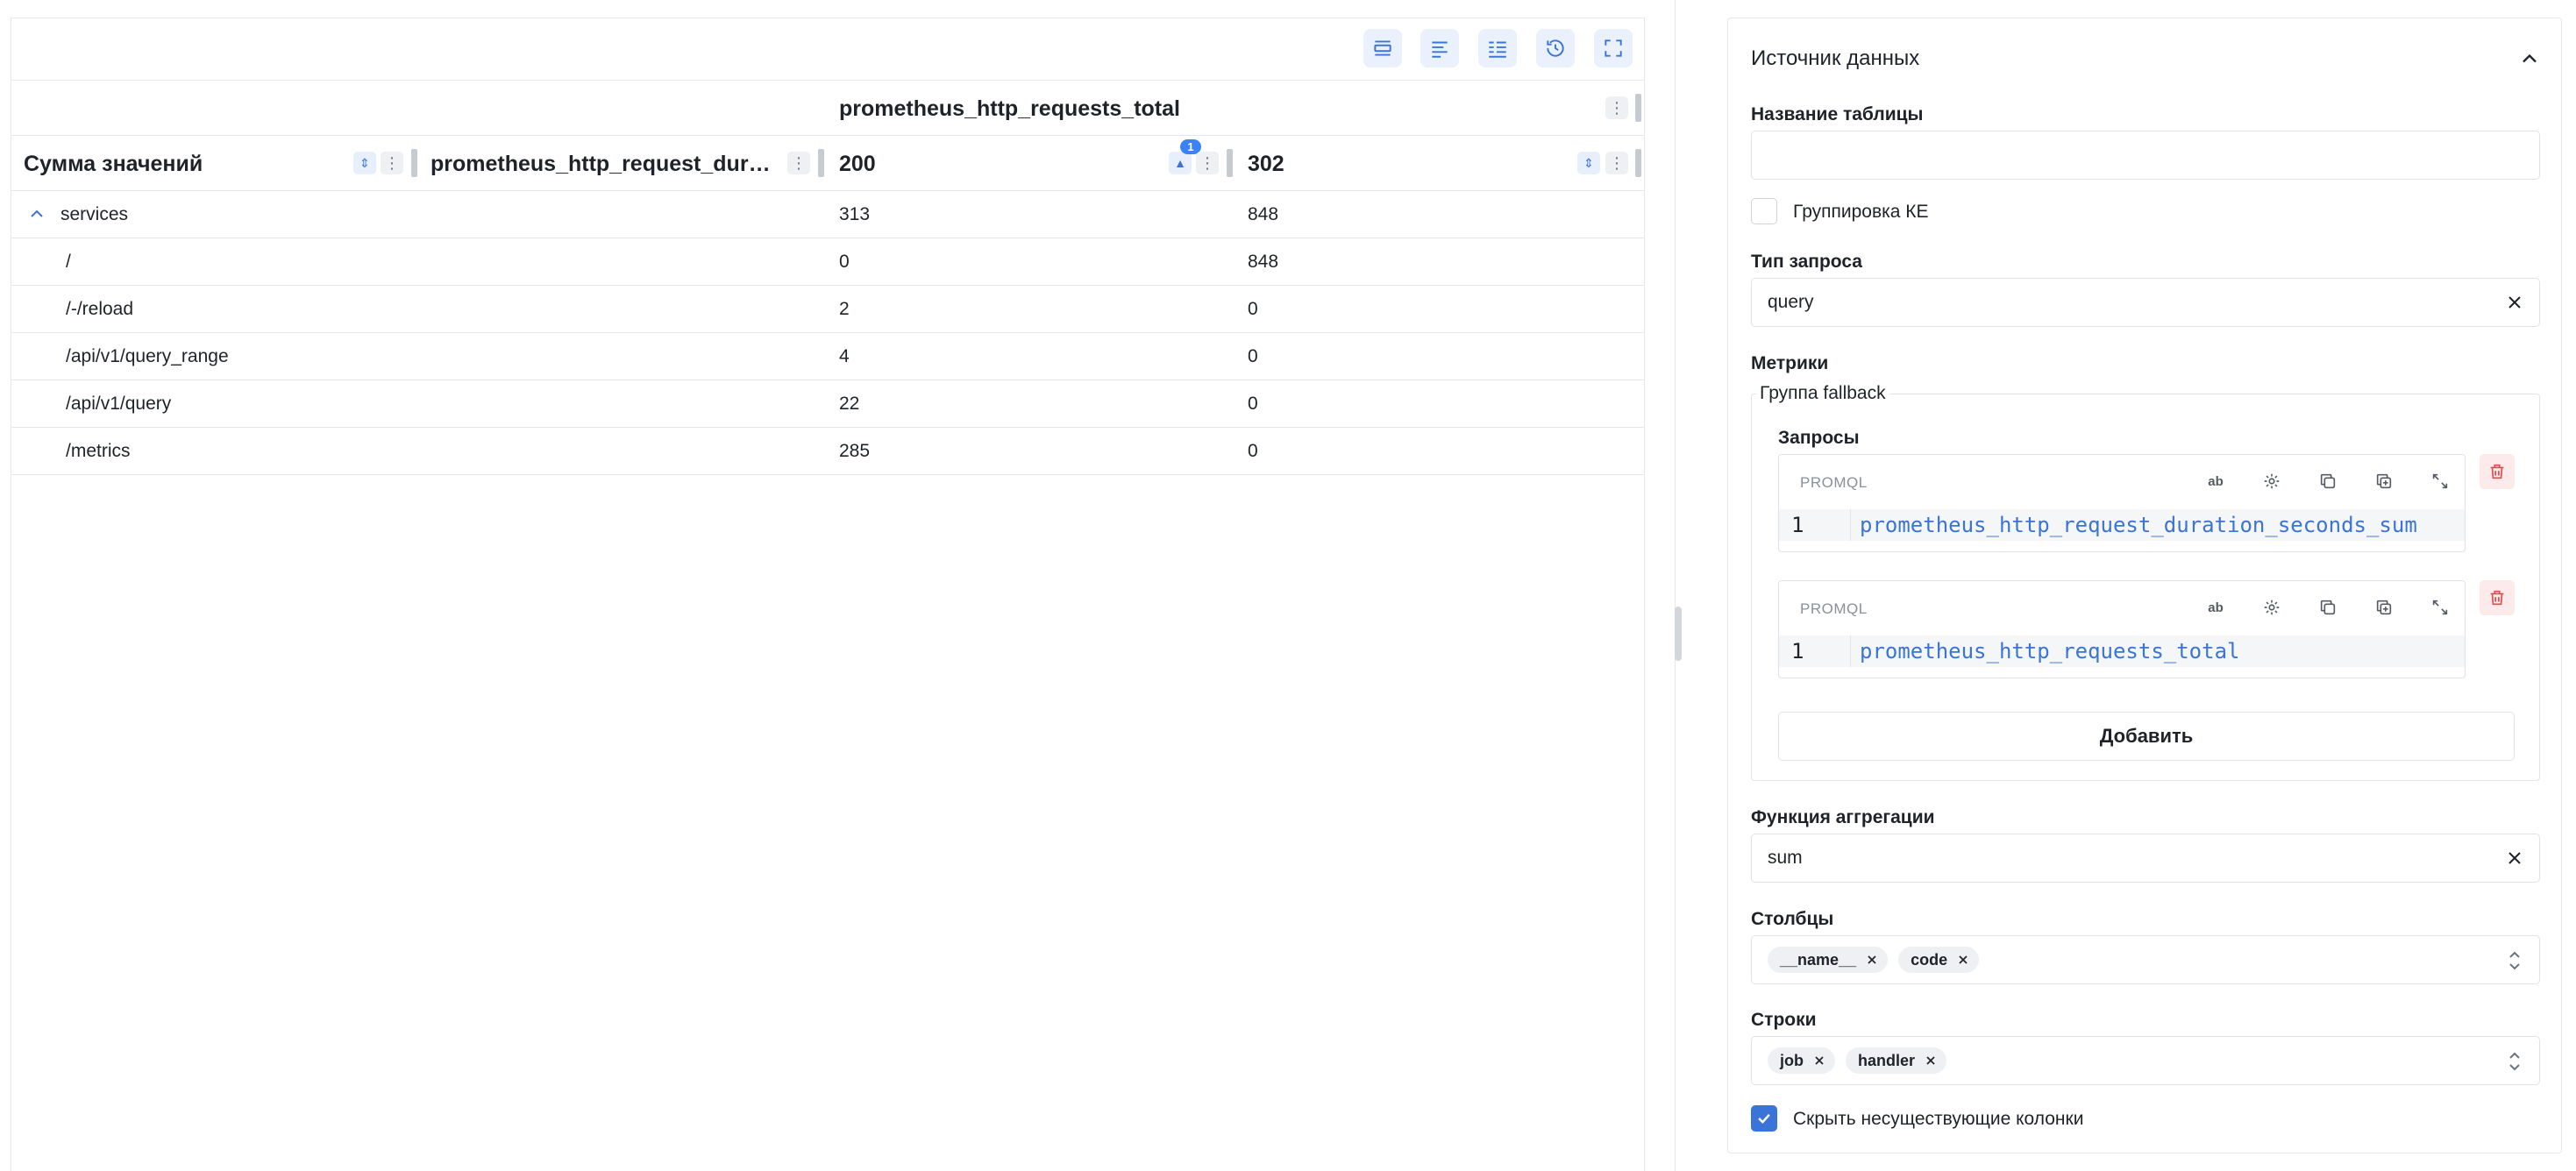 The width and height of the screenshot is (2576, 1171). What do you see at coordinates (1837, 114) in the screenshot?
I see `table-name-label: Название таблицы` at bounding box center [1837, 114].